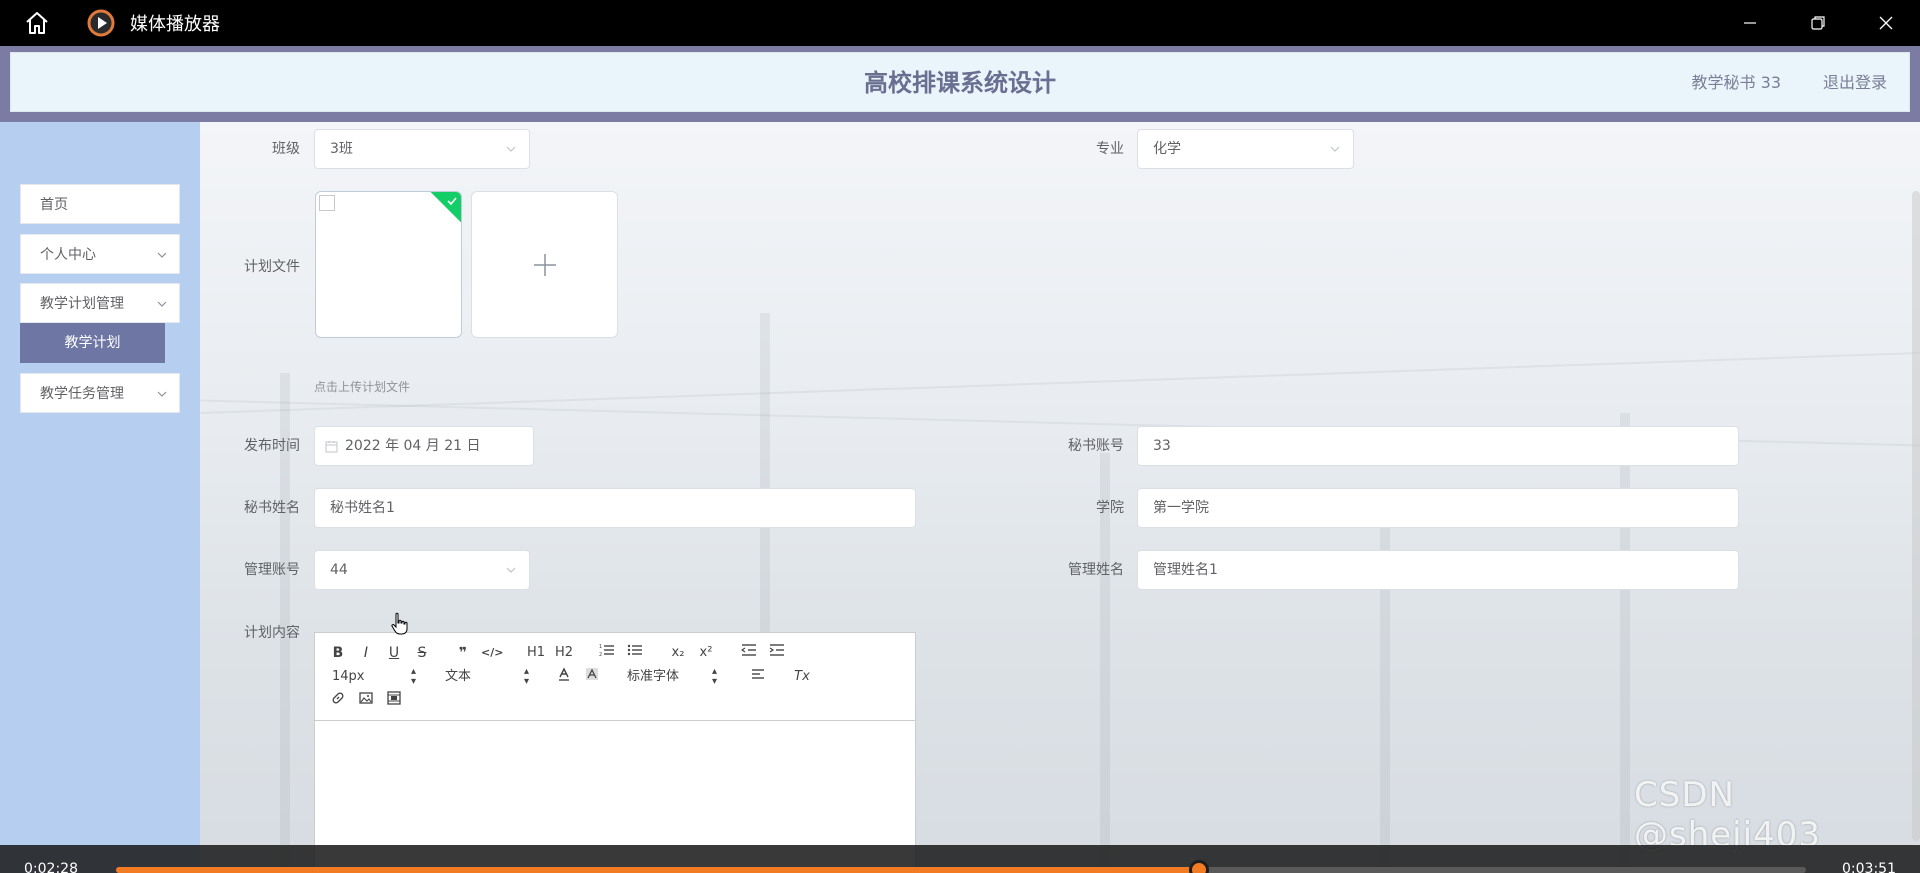 This screenshot has width=1920, height=873. Describe the element at coordinates (286, 149) in the screenshot. I see `class-label: 班级` at that location.